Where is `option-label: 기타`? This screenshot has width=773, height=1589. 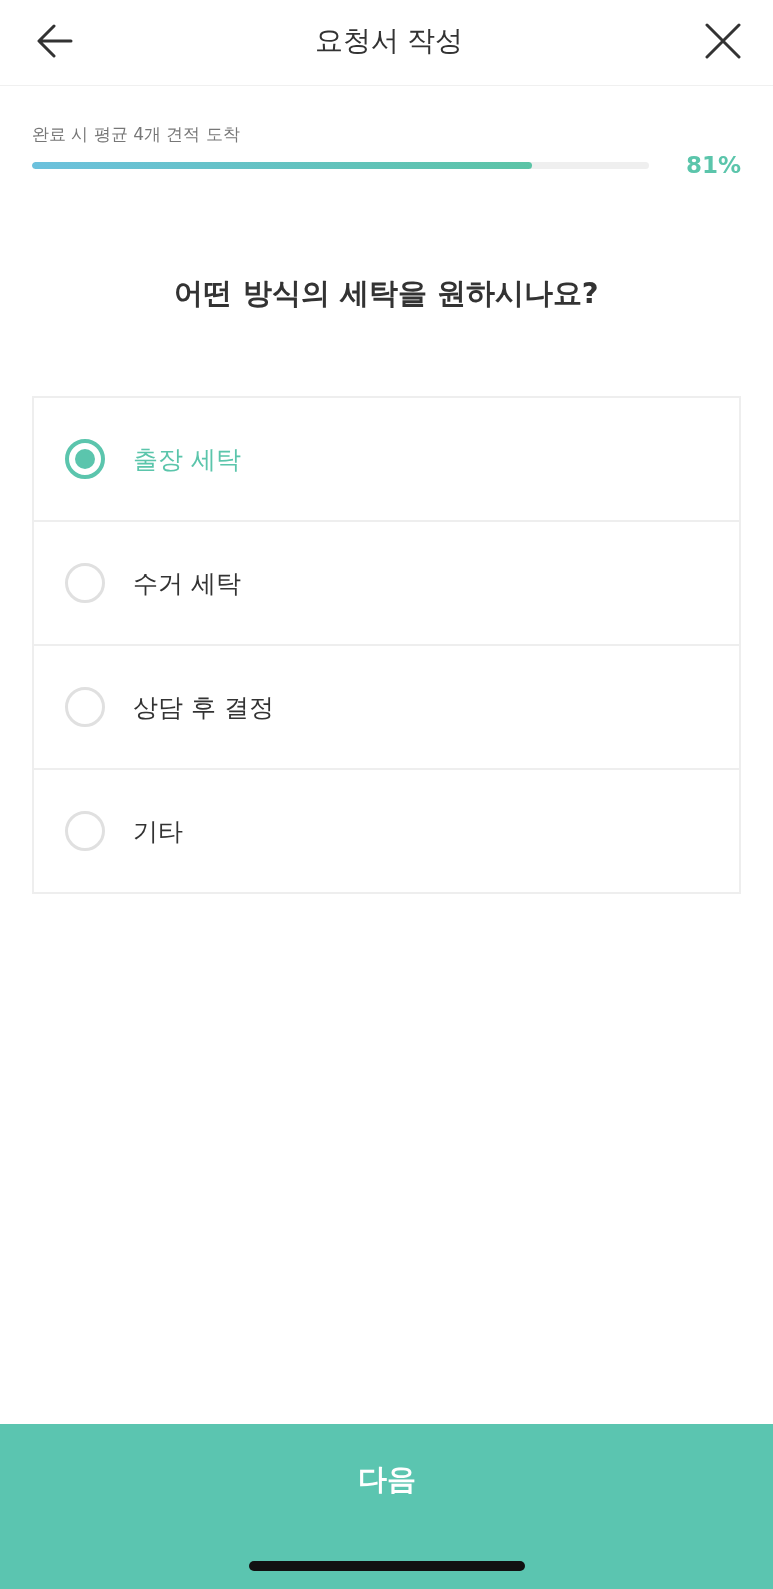 option-label: 기타 is located at coordinates (158, 831).